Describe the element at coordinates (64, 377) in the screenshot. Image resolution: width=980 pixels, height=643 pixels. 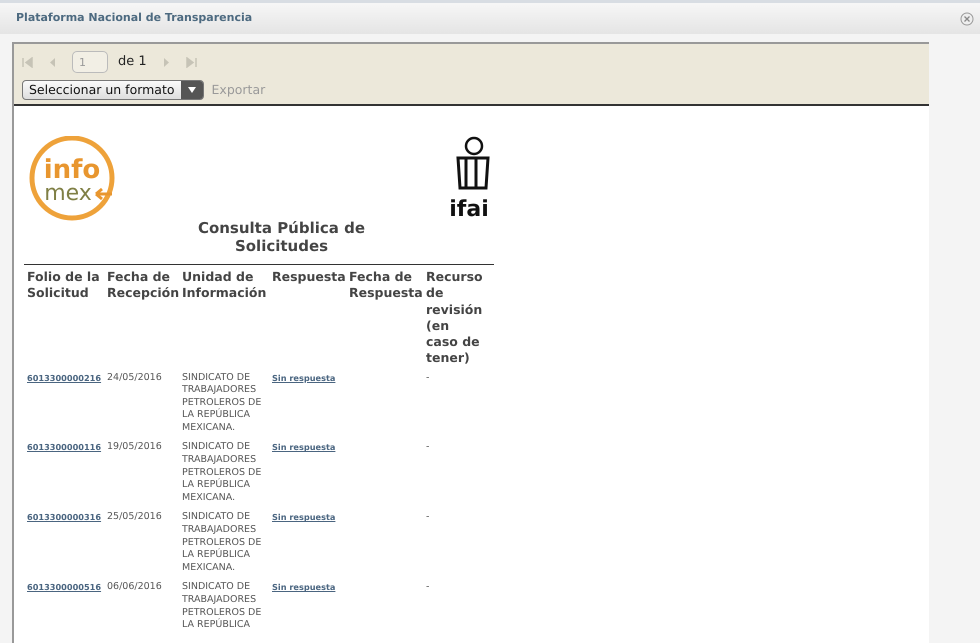
I see `folio-link: 6013300000216` at that location.